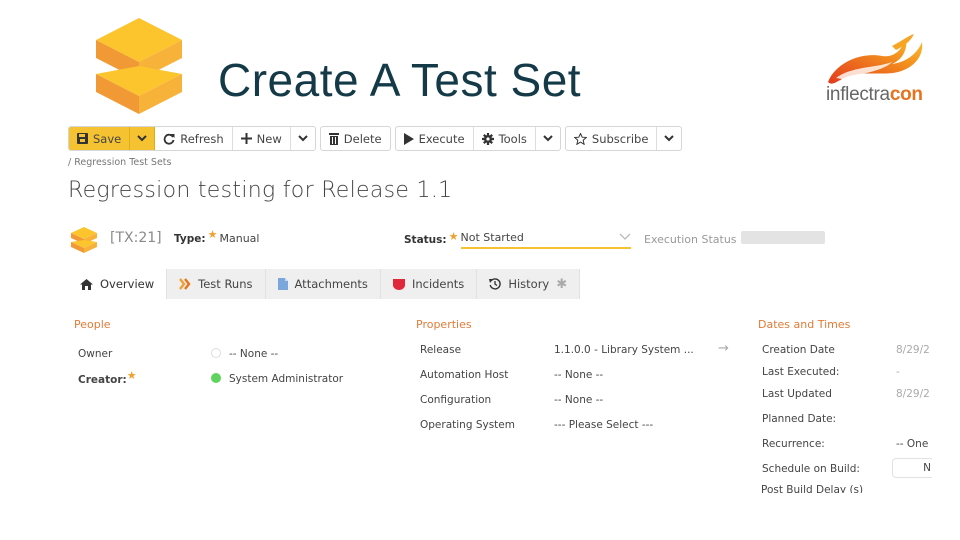 The image size is (960, 540). What do you see at coordinates (812, 489) in the screenshot?
I see `post-build-delay-text: Post Build Delay (s)` at bounding box center [812, 489].